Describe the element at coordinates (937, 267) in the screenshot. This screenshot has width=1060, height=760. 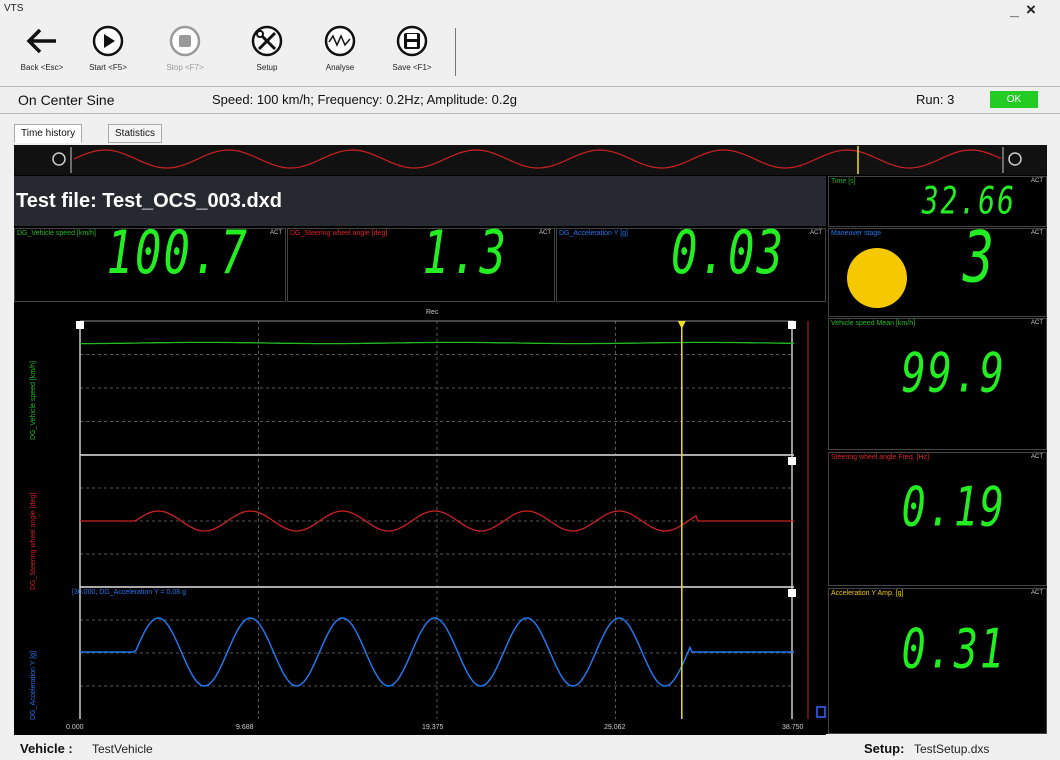
I see `maneuver-stage-panel: Maneuver stage ACT 3` at that location.